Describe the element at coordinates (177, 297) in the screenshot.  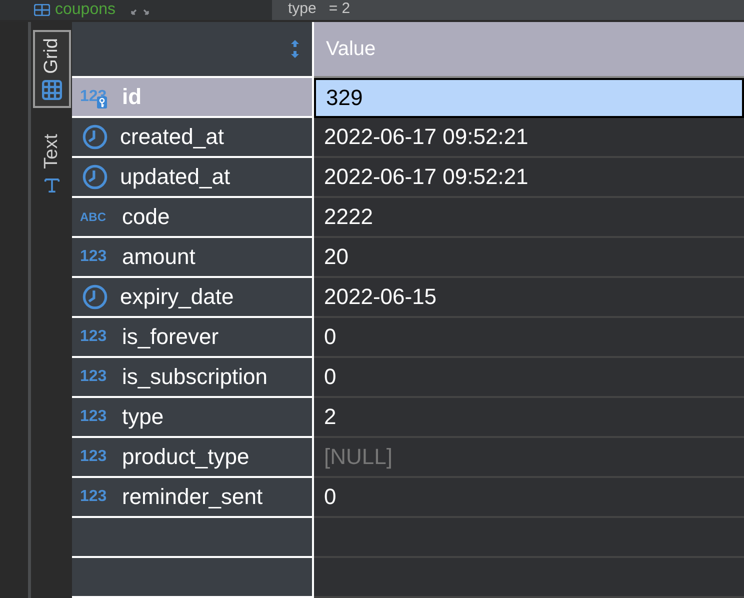
I see `field-name: expiry_date` at that location.